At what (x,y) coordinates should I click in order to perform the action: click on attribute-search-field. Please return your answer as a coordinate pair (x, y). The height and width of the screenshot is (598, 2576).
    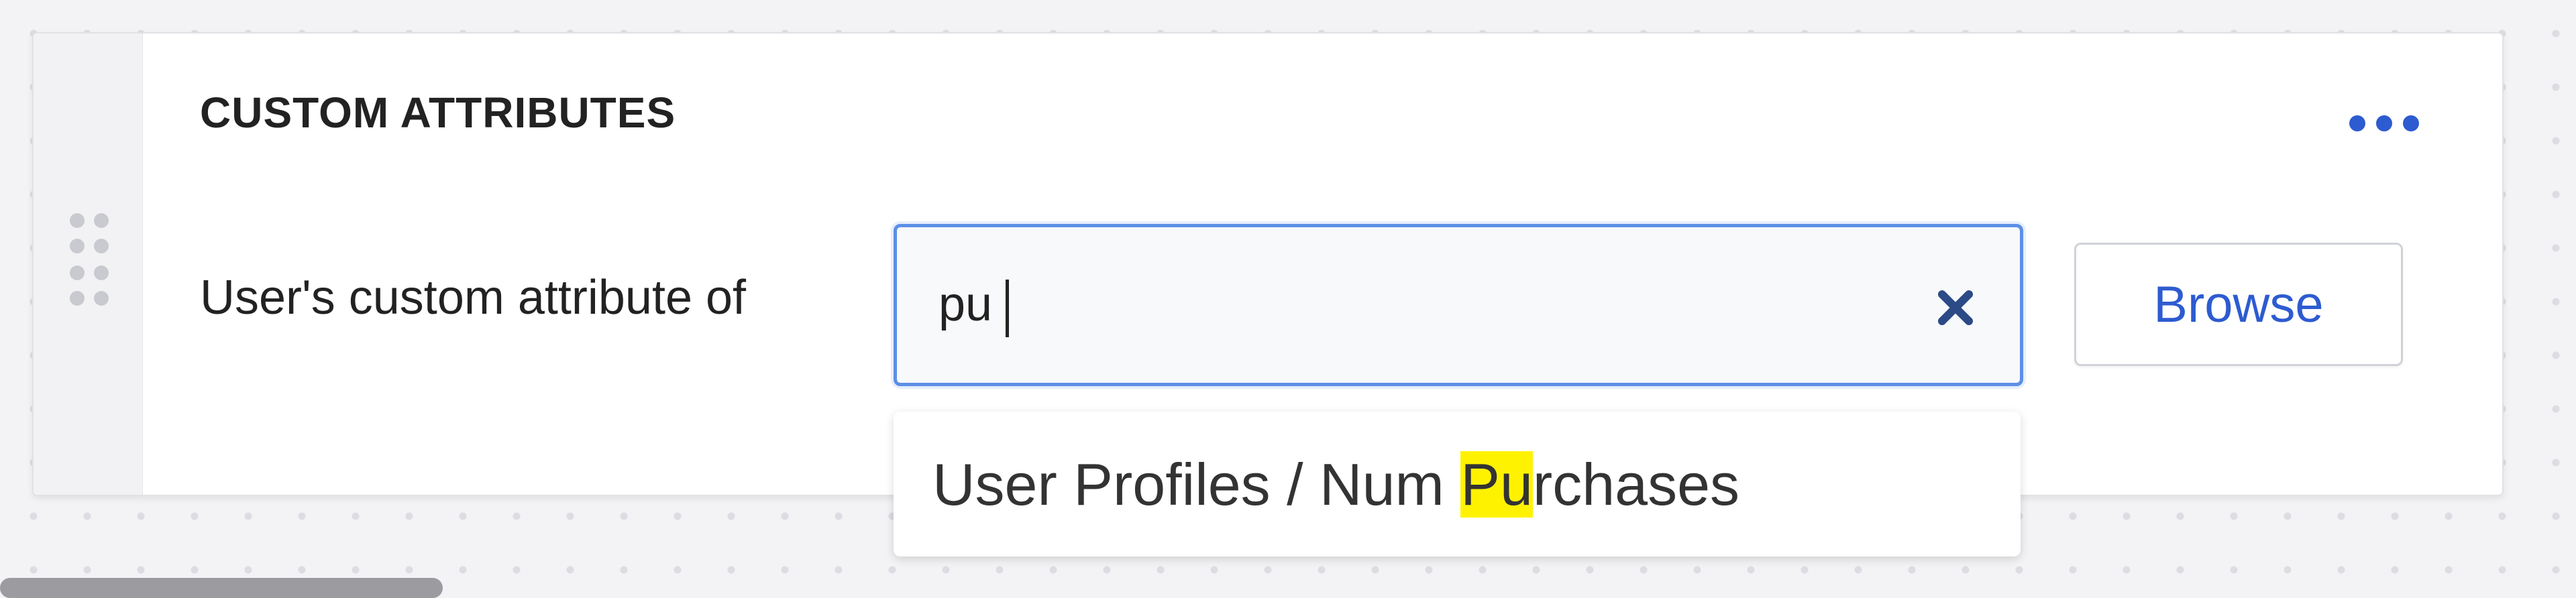
    Looking at the image, I should click on (1458, 305).